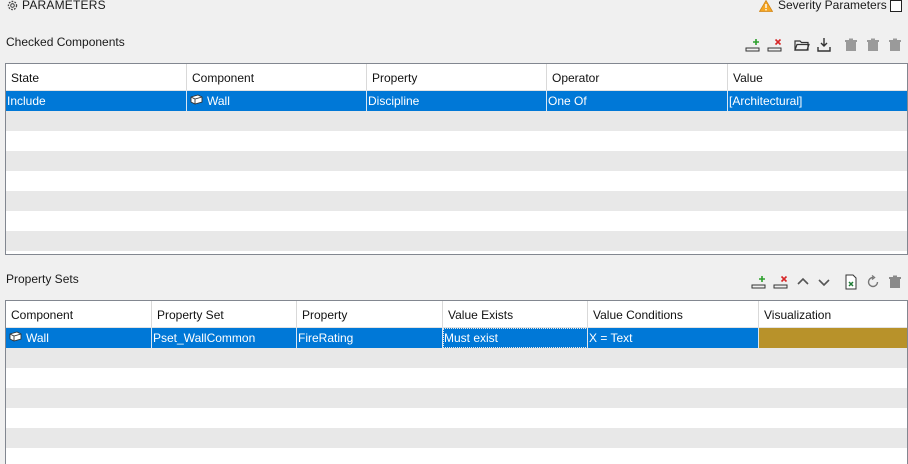 This screenshot has height=464, width=908. What do you see at coordinates (851, 282) in the screenshot?
I see `export-excel-icon` at bounding box center [851, 282].